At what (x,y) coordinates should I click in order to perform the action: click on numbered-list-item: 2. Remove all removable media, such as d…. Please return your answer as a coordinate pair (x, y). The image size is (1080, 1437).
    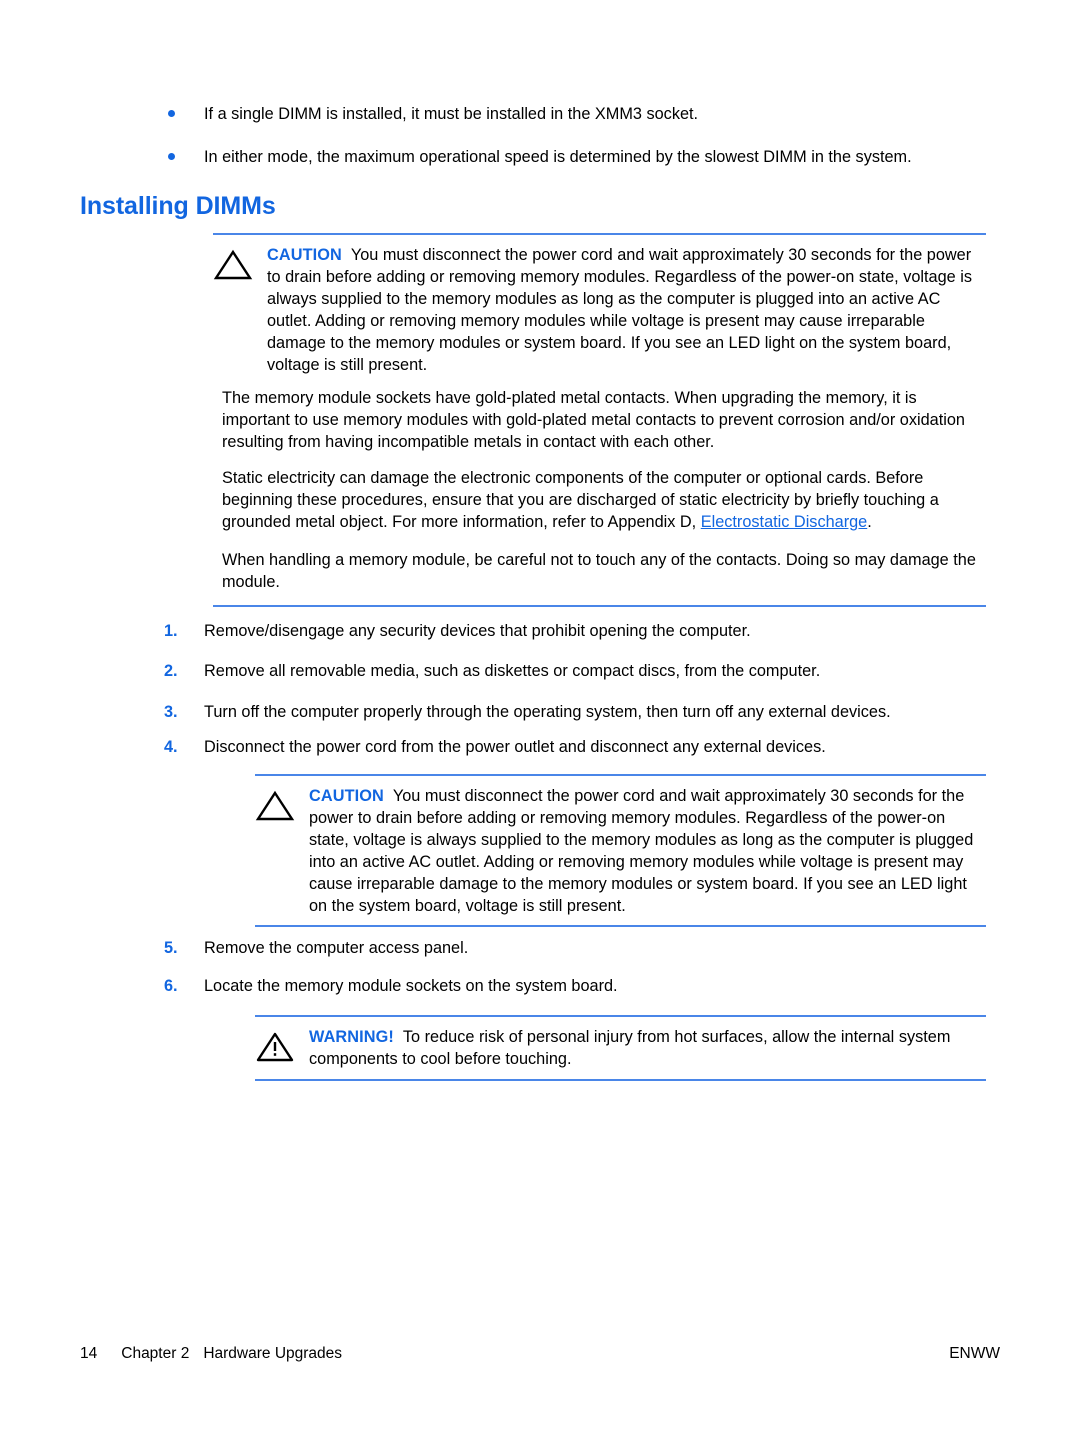
    Looking at the image, I should click on (582, 671).